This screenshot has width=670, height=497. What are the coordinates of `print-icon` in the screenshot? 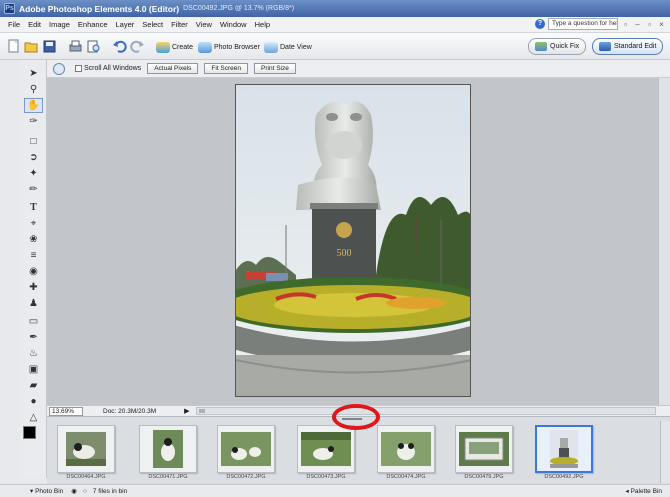 It's located at (75, 46).